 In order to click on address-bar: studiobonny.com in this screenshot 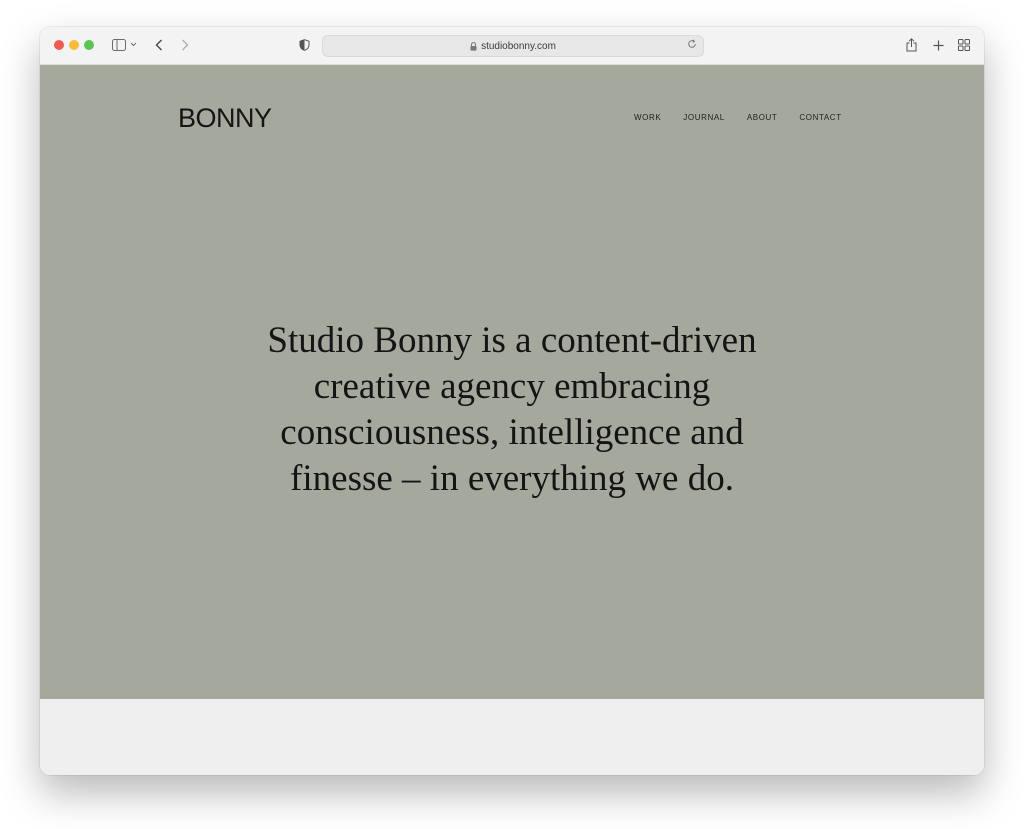, I will do `click(513, 46)`.